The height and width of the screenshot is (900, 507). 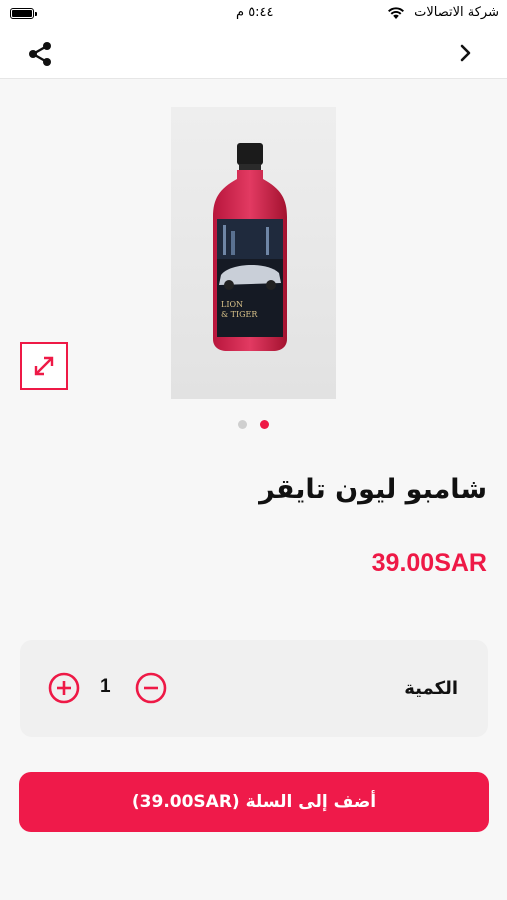 What do you see at coordinates (466, 53) in the screenshot?
I see `chevron-right-icon` at bounding box center [466, 53].